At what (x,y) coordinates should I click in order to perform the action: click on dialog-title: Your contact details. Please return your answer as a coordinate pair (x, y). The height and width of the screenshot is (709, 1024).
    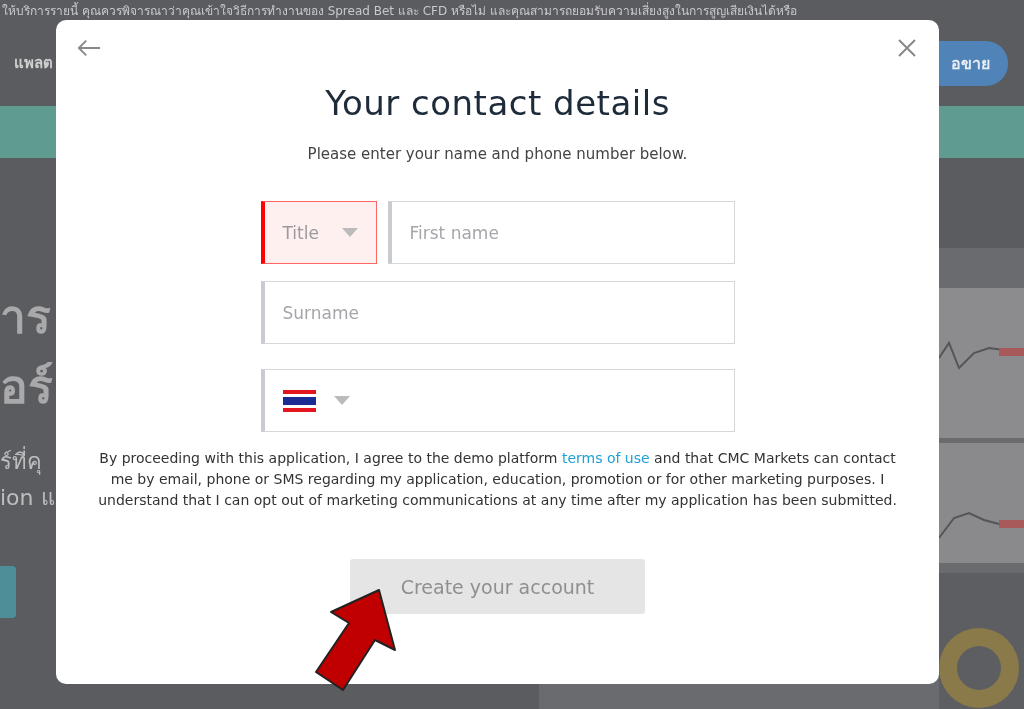
    Looking at the image, I should click on (497, 103).